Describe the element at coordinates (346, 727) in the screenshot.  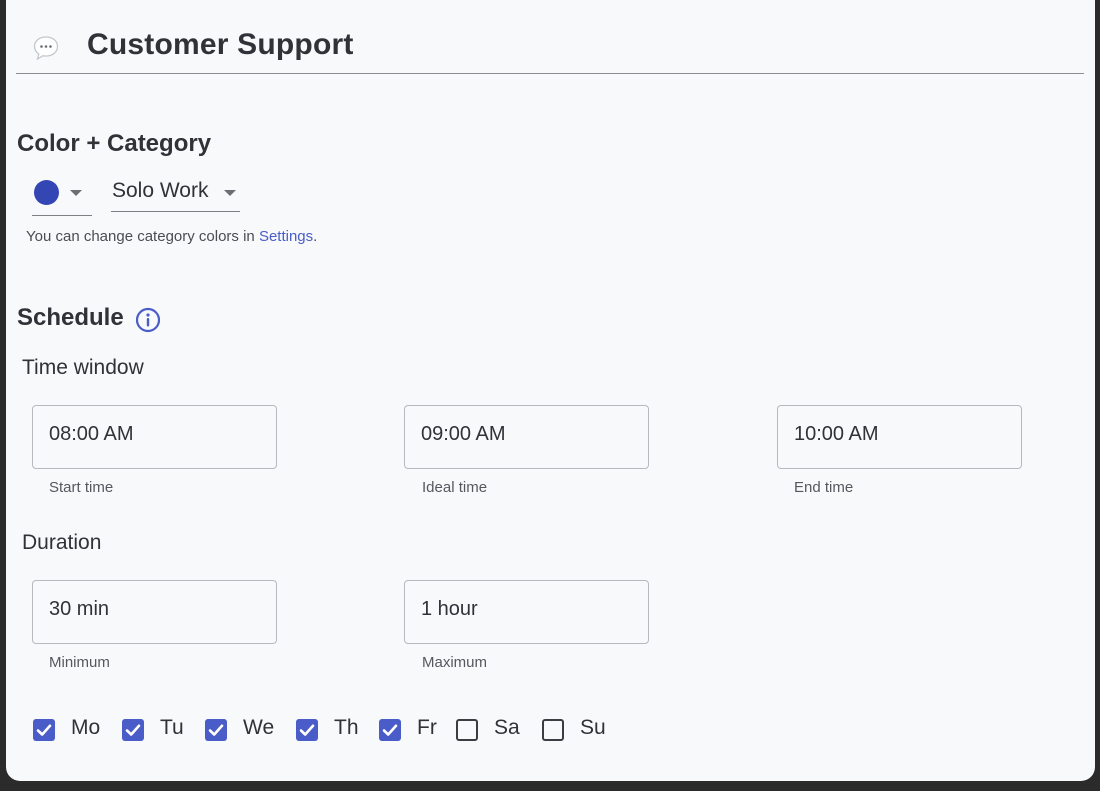
I see `day-label: Th` at that location.